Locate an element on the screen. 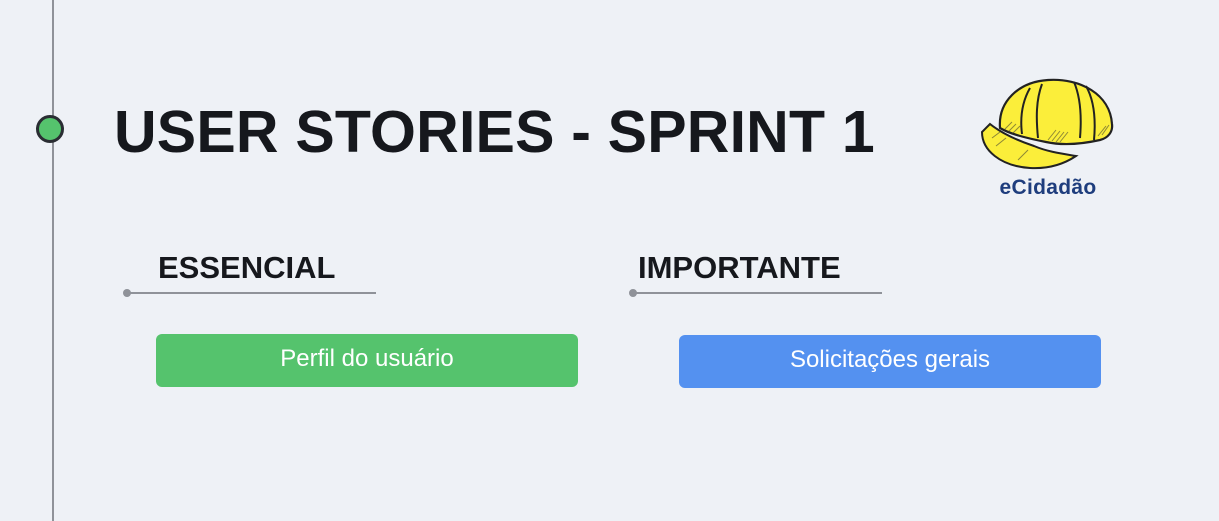  section-divider-essencial is located at coordinates (249, 293).